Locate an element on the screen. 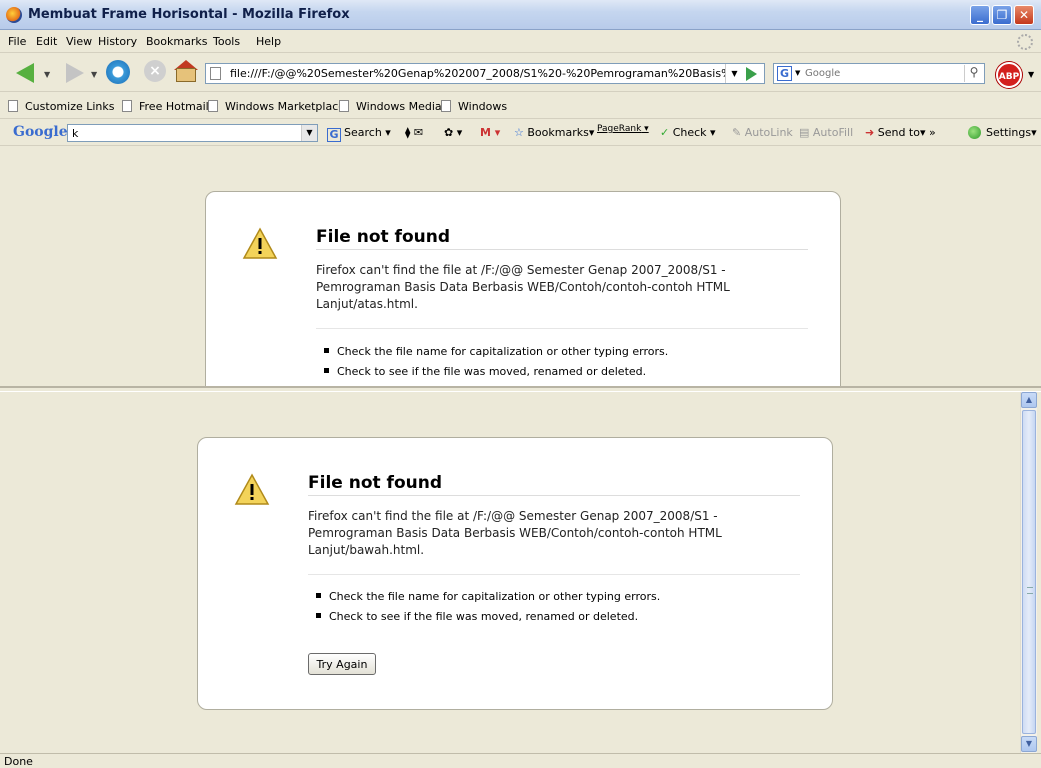 The image size is (1041, 768). adblock-plus-button: ABP is located at coordinates (1009, 75).